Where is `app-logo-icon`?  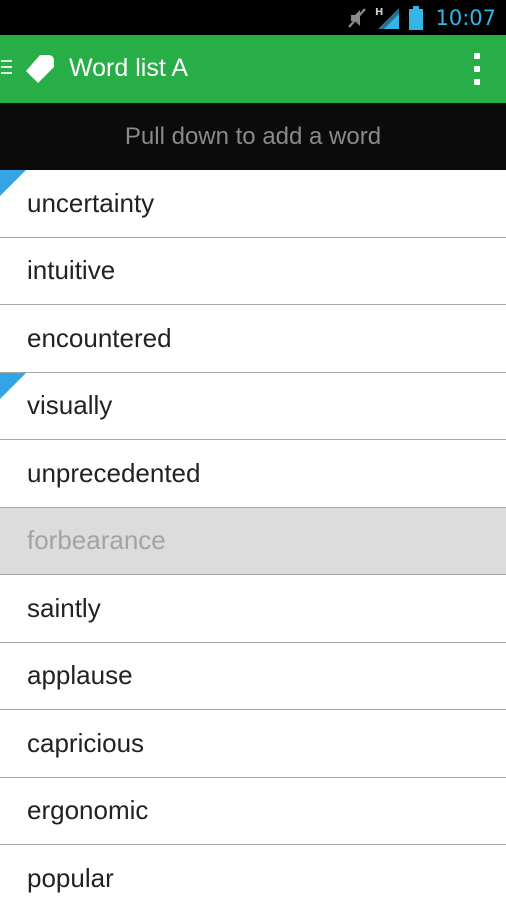
app-logo-icon is located at coordinates (40, 69).